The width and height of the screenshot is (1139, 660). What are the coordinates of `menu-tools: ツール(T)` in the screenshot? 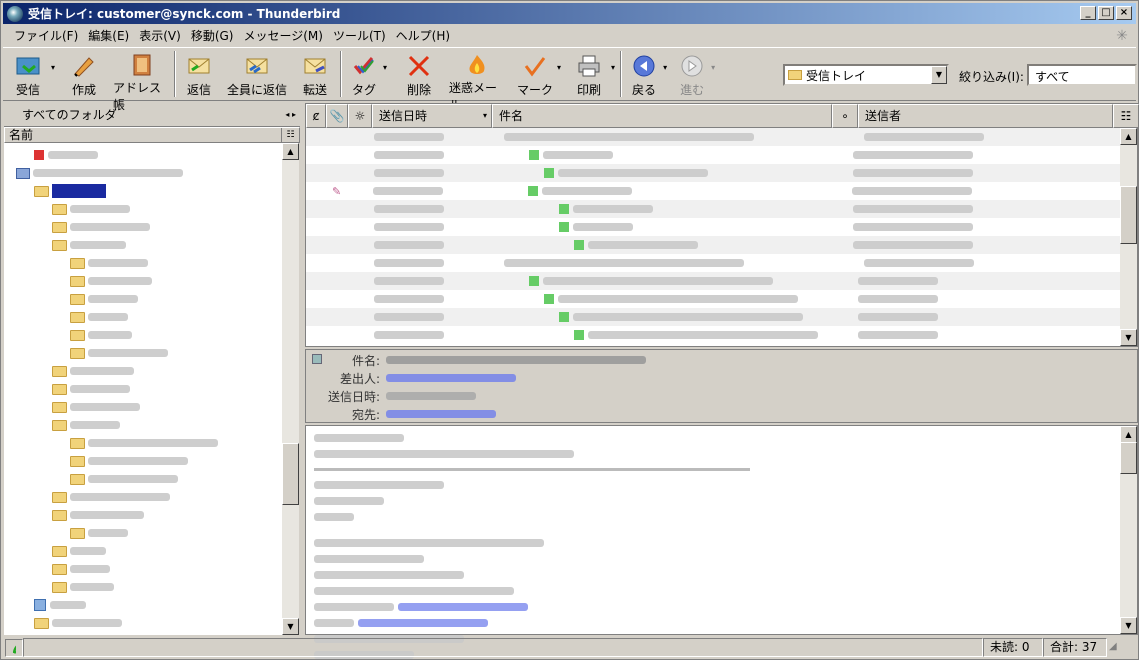 It's located at (359, 35).